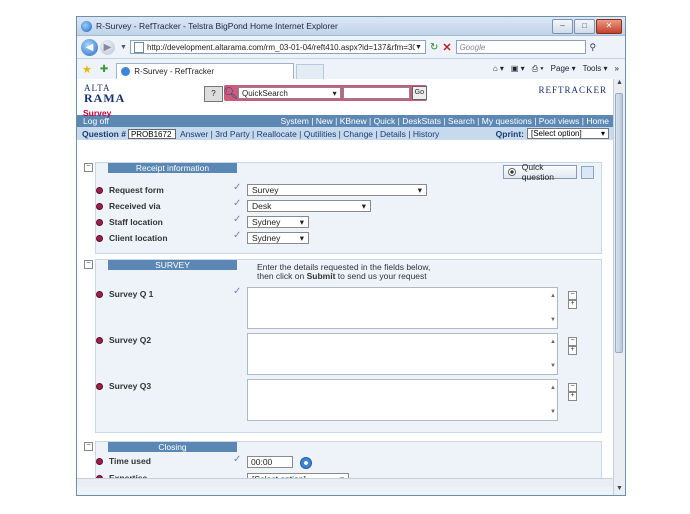 Image resolution: width=690 pixels, height=514 pixels. What do you see at coordinates (402, 308) in the screenshot?
I see `survey-q1-textarea: ▲ ▼` at bounding box center [402, 308].